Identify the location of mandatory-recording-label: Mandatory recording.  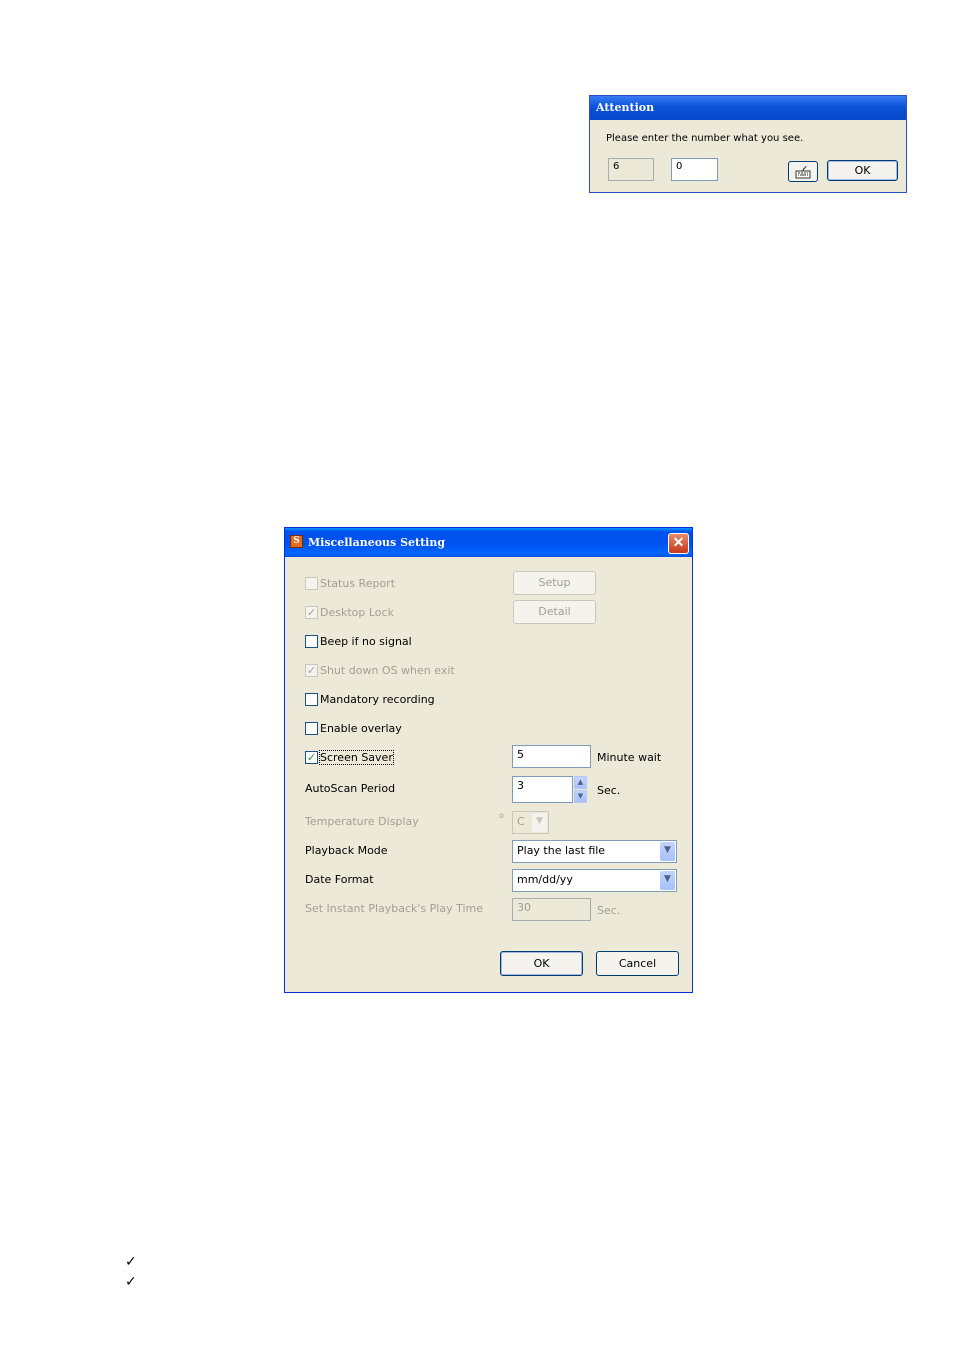
(377, 699).